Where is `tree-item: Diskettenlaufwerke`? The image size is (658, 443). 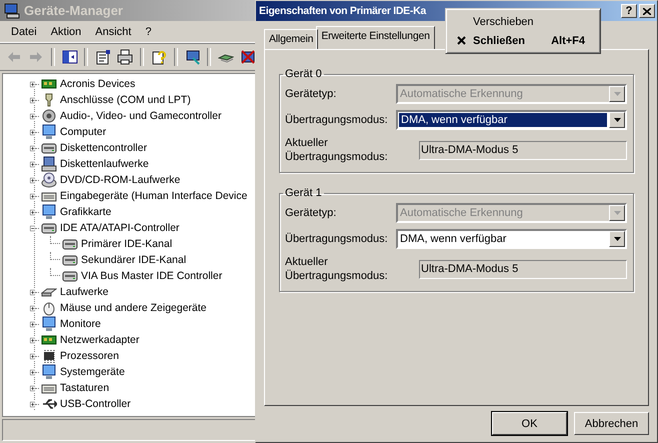 tree-item: Diskettenlaufwerke is located at coordinates (104, 164).